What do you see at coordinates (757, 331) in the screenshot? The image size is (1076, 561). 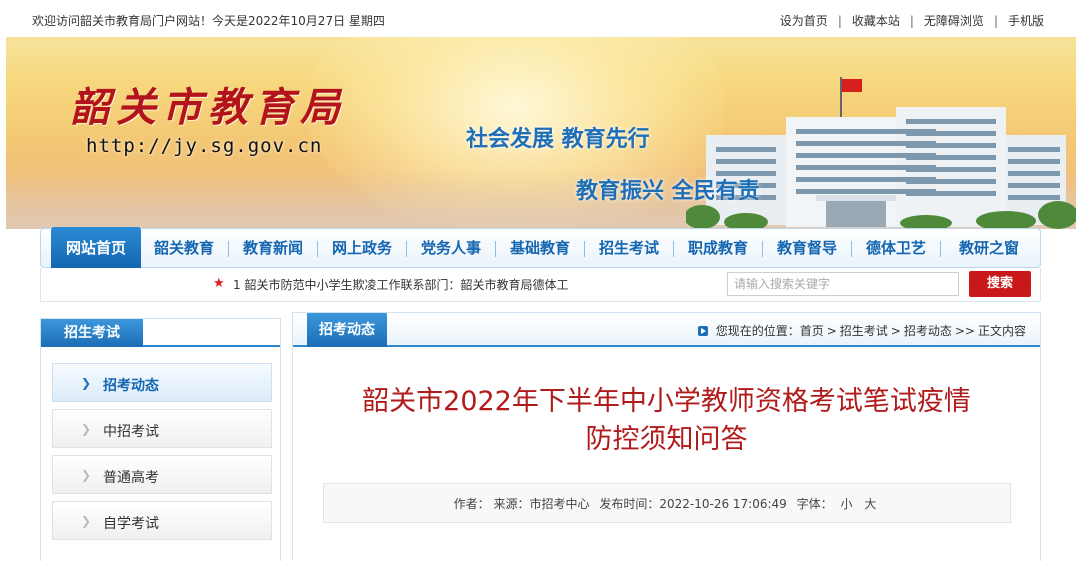 I see `breadcrumb-prefix: 您现在的位置：` at bounding box center [757, 331].